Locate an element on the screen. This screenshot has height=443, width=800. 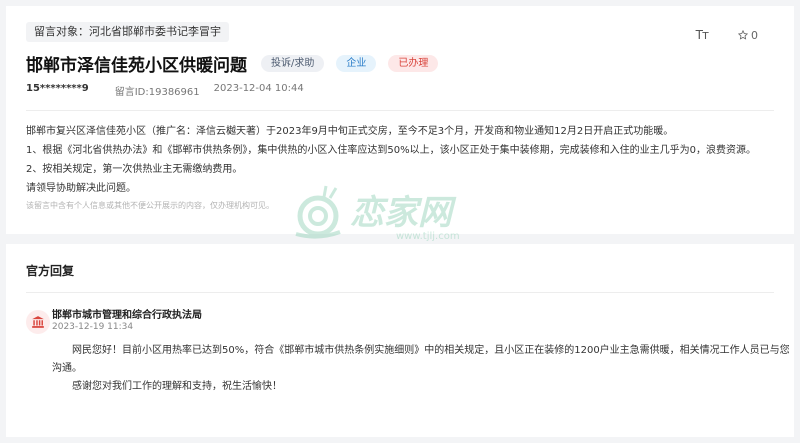
message-date: 2023-12-04 10:44 is located at coordinates (258, 88).